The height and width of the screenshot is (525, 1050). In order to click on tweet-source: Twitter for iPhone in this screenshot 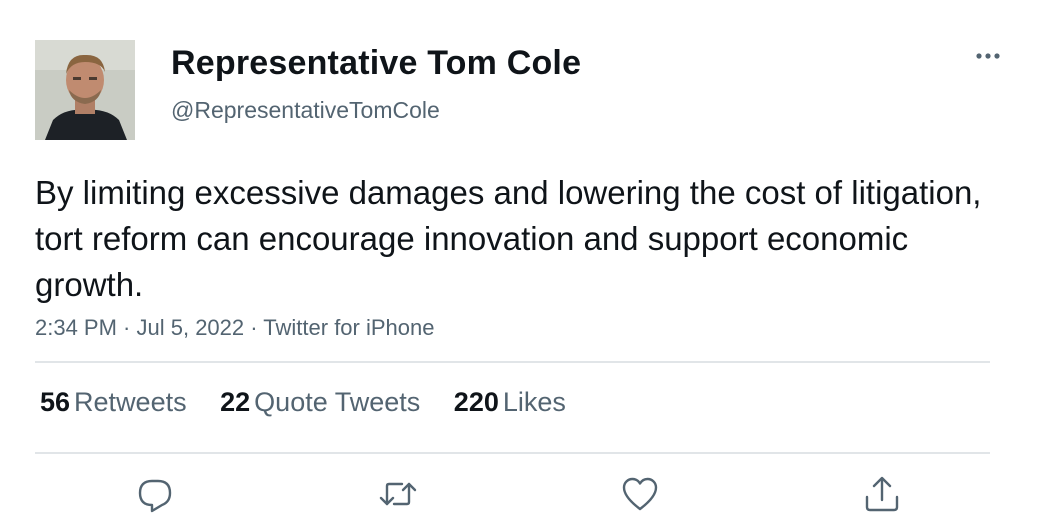, I will do `click(348, 327)`.